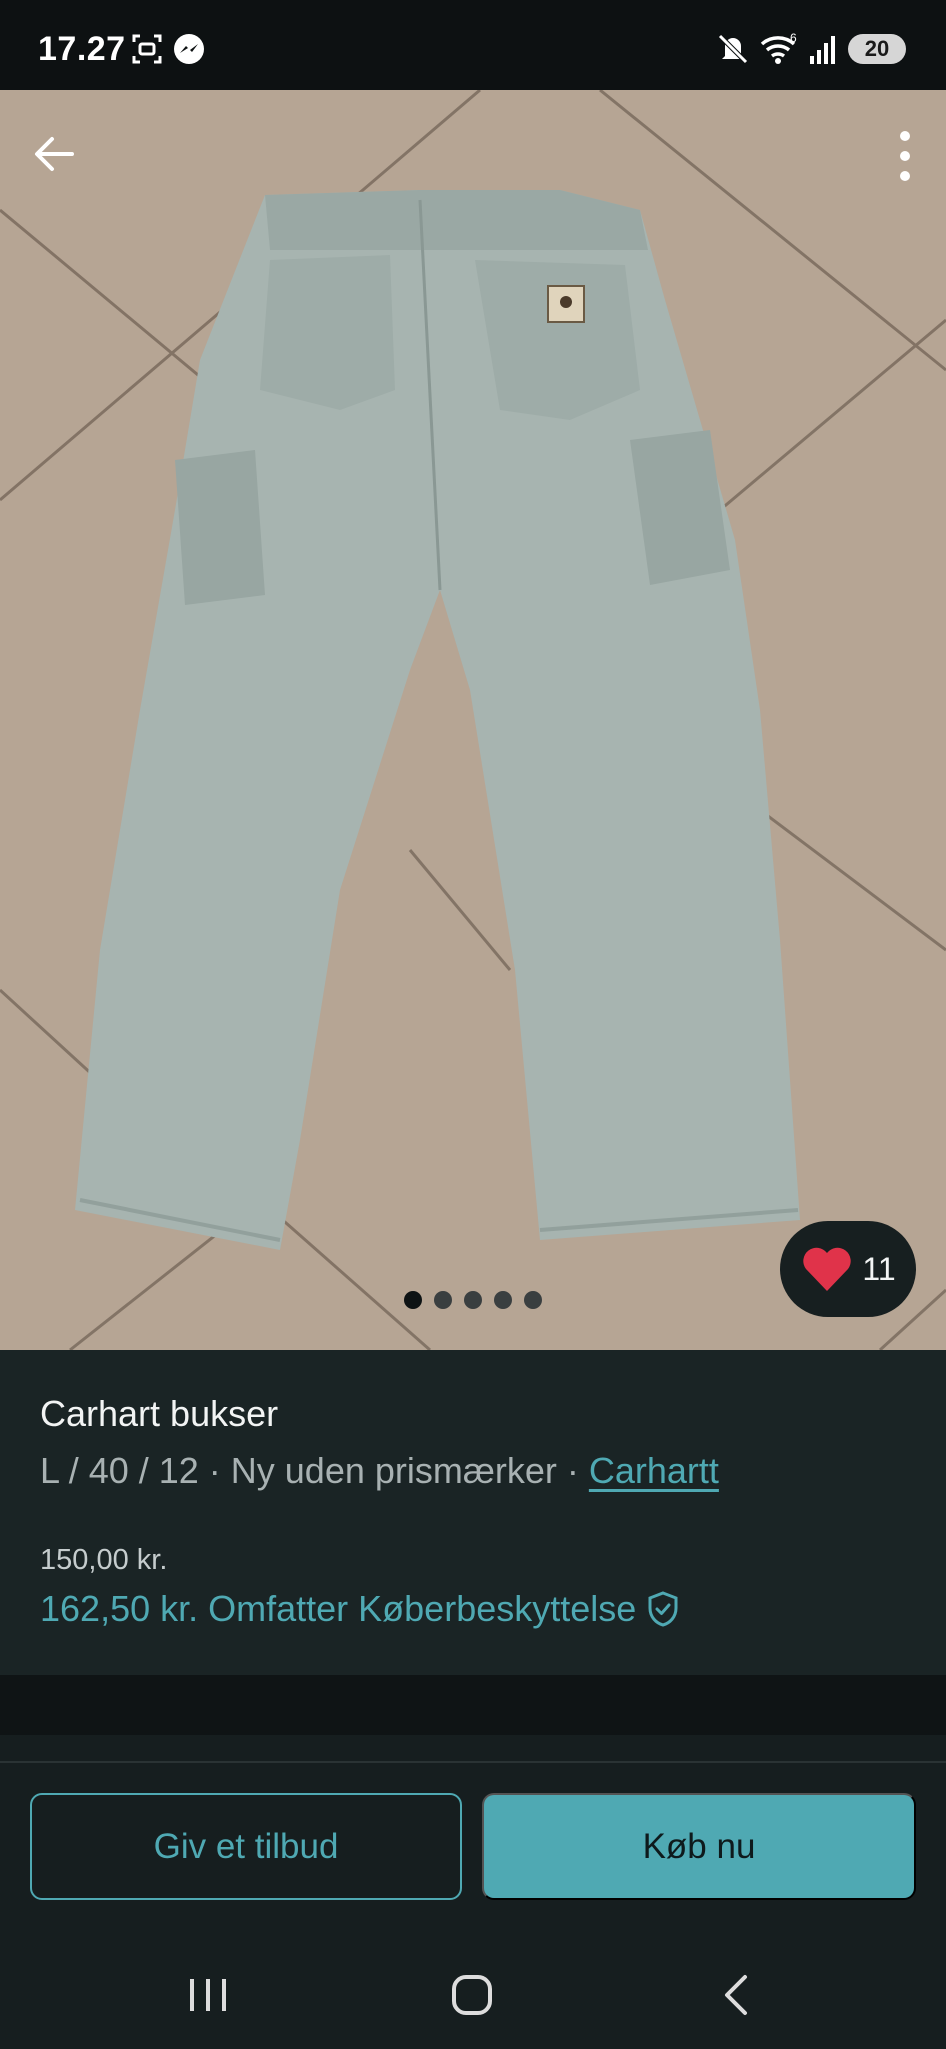 The image size is (946, 2049). I want to click on shield-check-icon, so click(663, 1609).